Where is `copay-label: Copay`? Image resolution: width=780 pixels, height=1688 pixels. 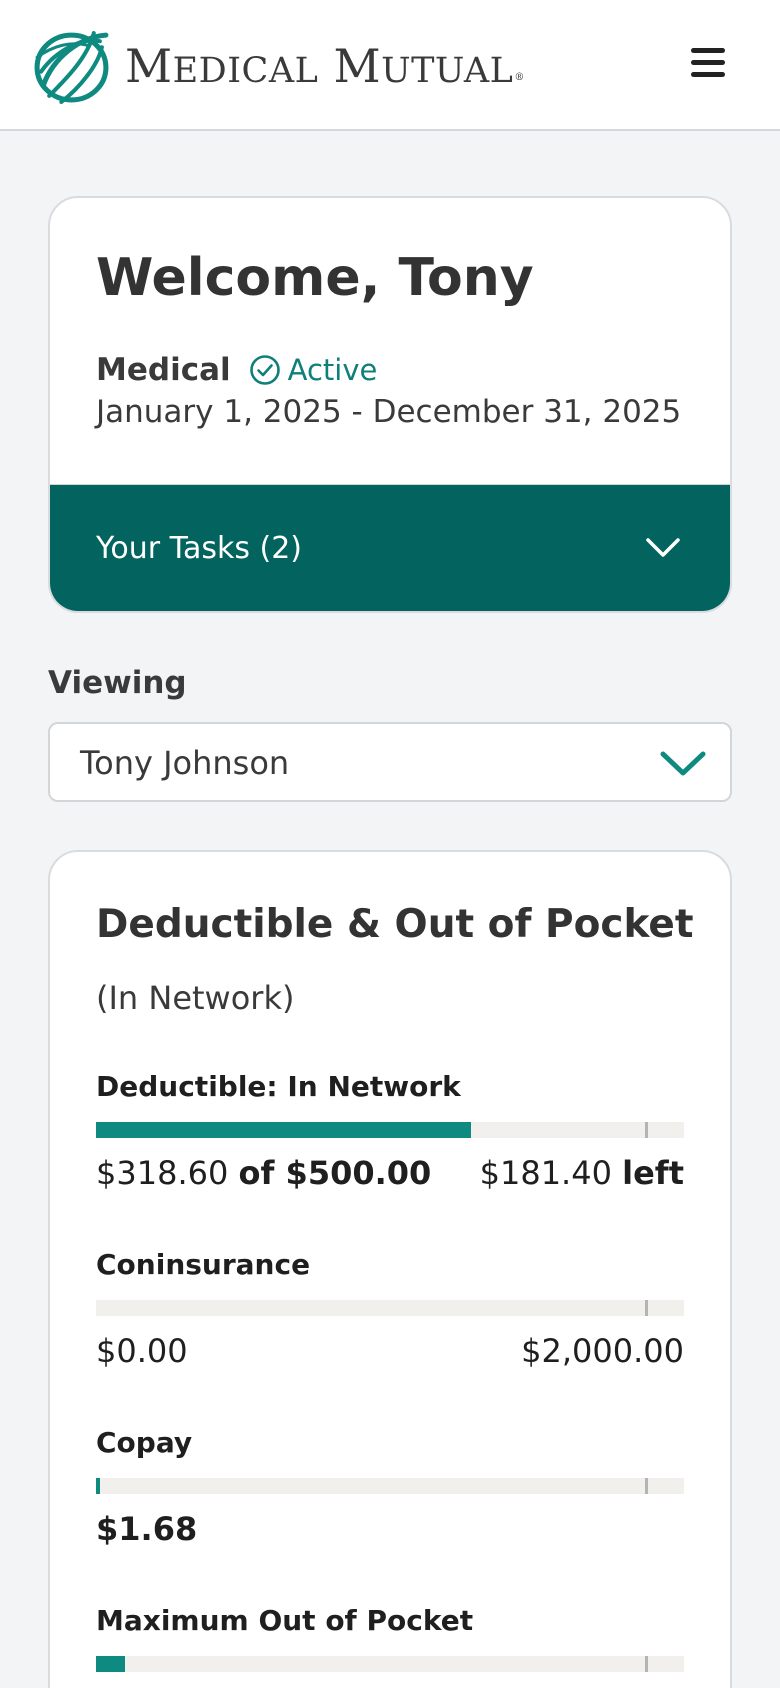 copay-label: Copay is located at coordinates (144, 1442).